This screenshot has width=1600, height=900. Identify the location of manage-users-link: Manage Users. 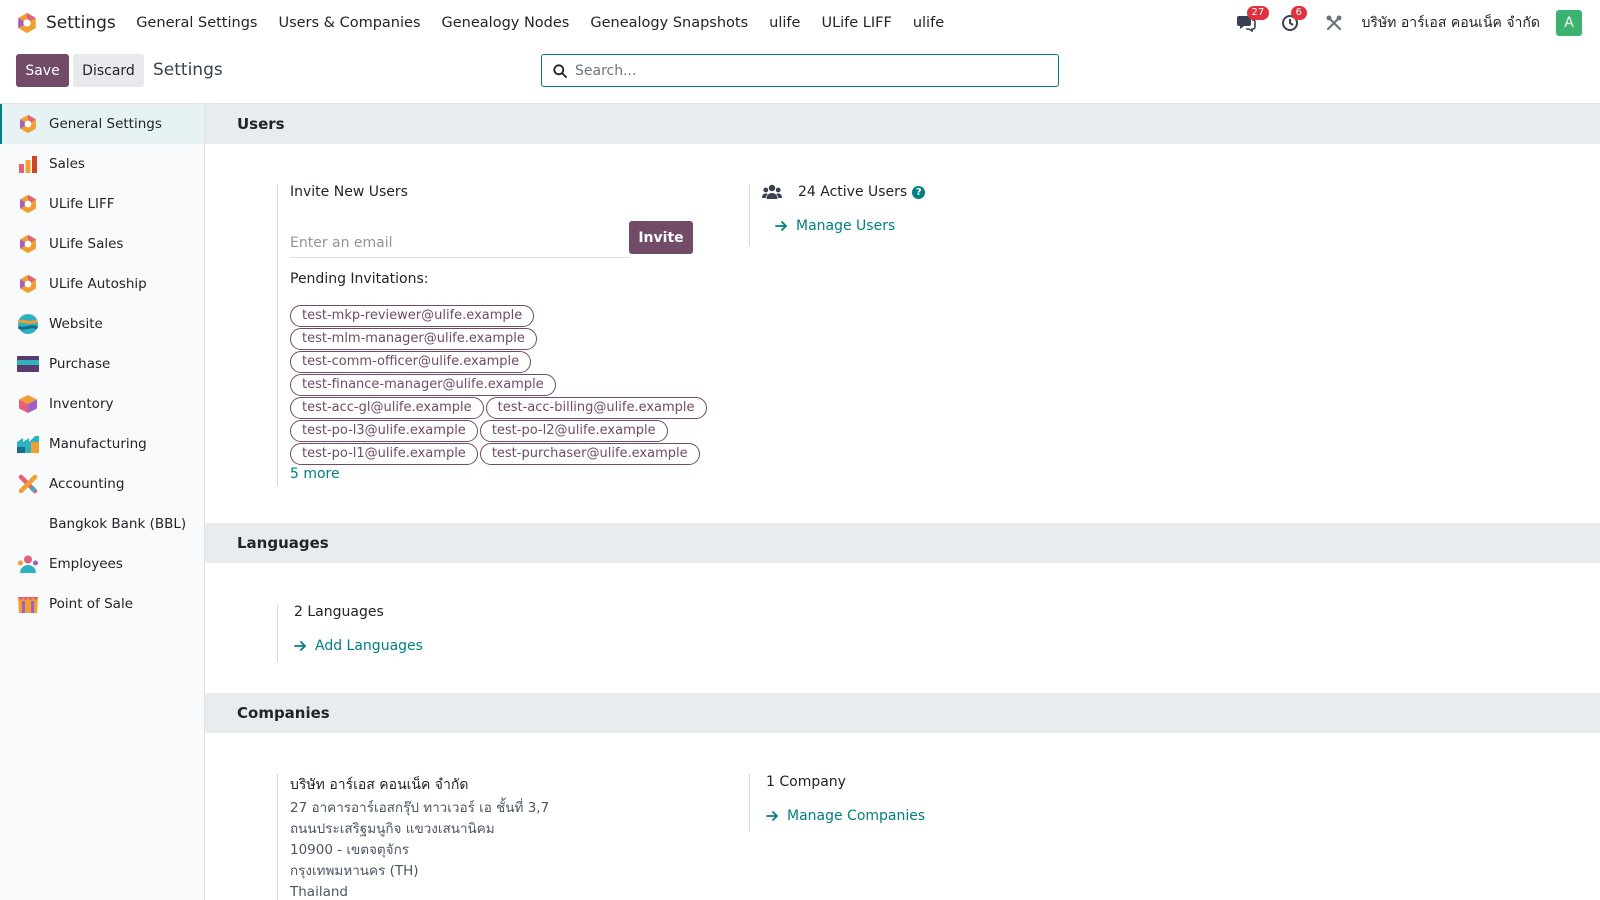
(835, 226).